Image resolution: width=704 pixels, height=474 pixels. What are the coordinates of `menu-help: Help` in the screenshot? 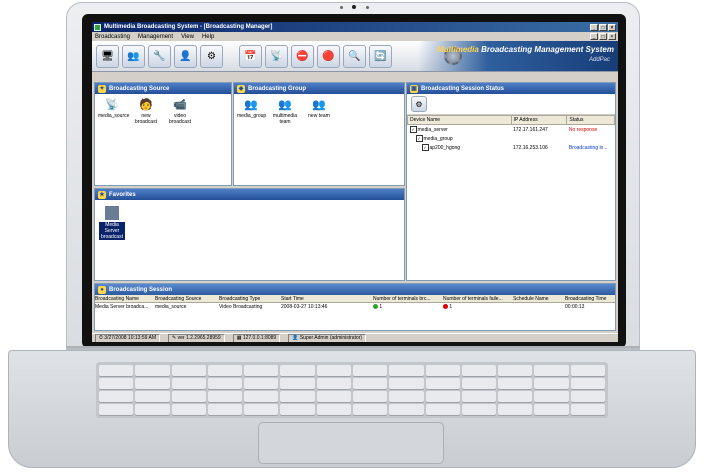 It's located at (208, 37).